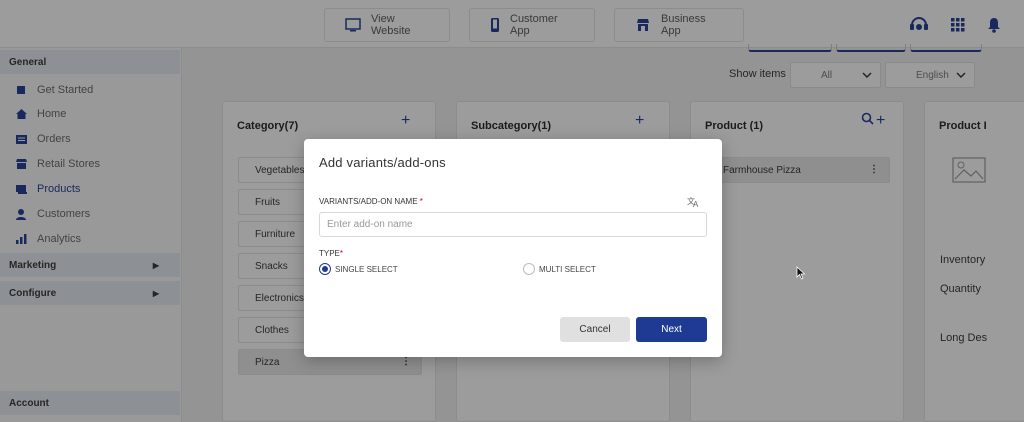 The width and height of the screenshot is (1024, 422). I want to click on multi-select-label: MULTI SELECT, so click(567, 269).